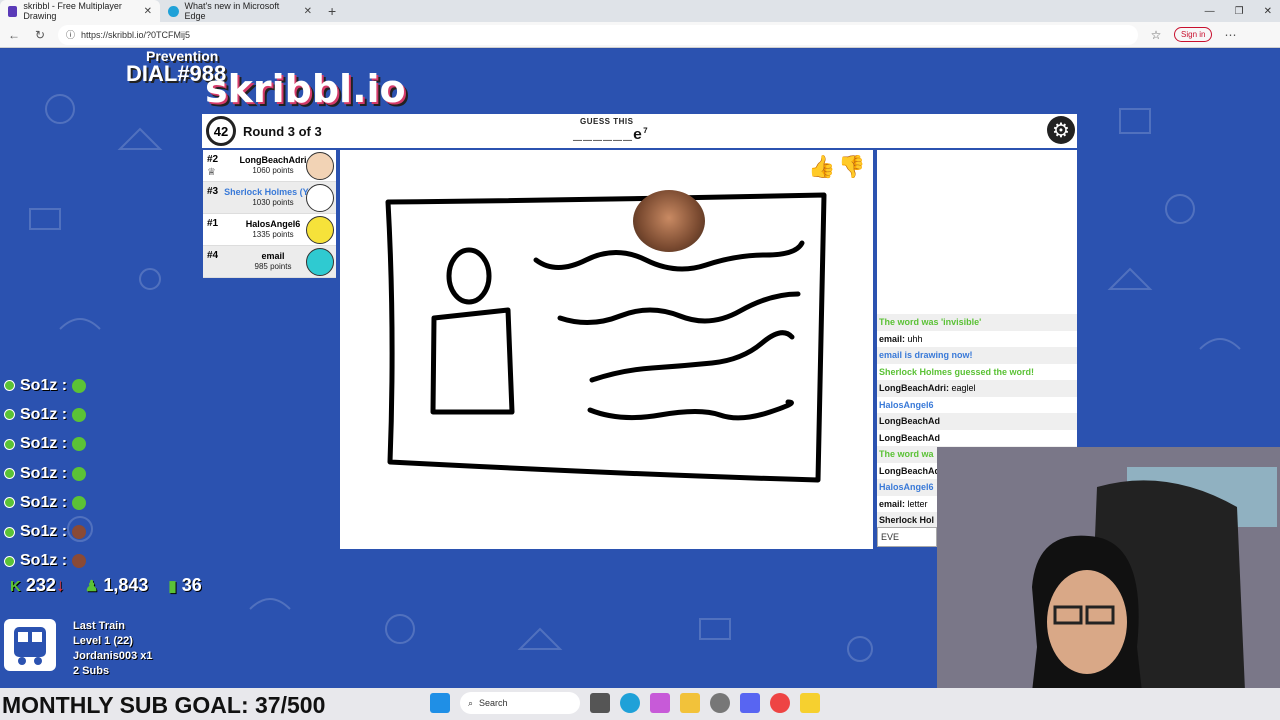 Image resolution: width=1280 pixels, height=720 pixels. I want to click on round-indicator: Round 3 of 3, so click(282, 131).